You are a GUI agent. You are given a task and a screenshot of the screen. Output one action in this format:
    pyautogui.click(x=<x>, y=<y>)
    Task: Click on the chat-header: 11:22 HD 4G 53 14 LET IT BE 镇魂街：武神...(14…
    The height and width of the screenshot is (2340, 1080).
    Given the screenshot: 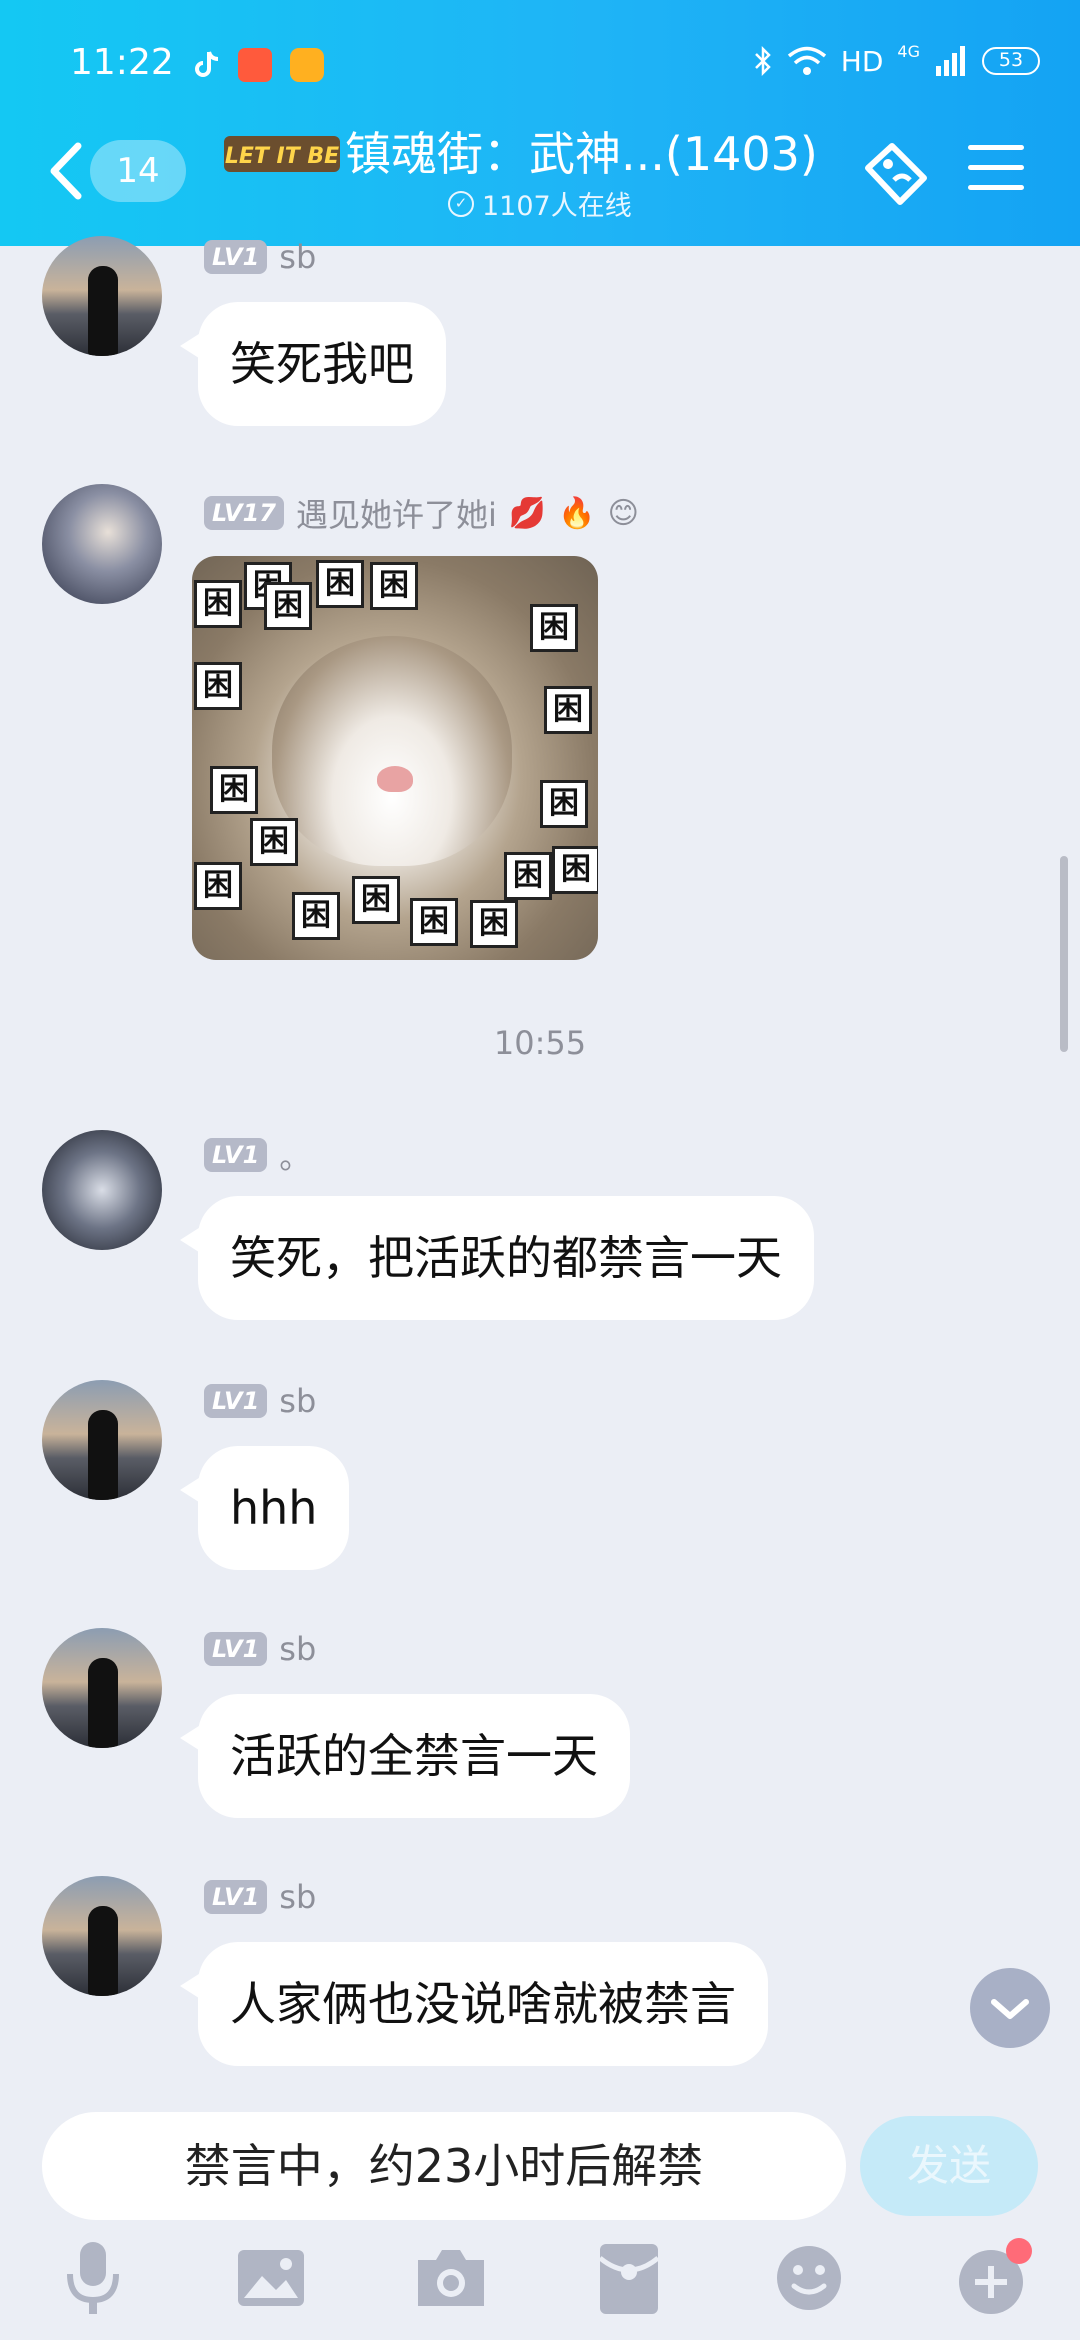 What is the action you would take?
    pyautogui.click(x=540, y=123)
    